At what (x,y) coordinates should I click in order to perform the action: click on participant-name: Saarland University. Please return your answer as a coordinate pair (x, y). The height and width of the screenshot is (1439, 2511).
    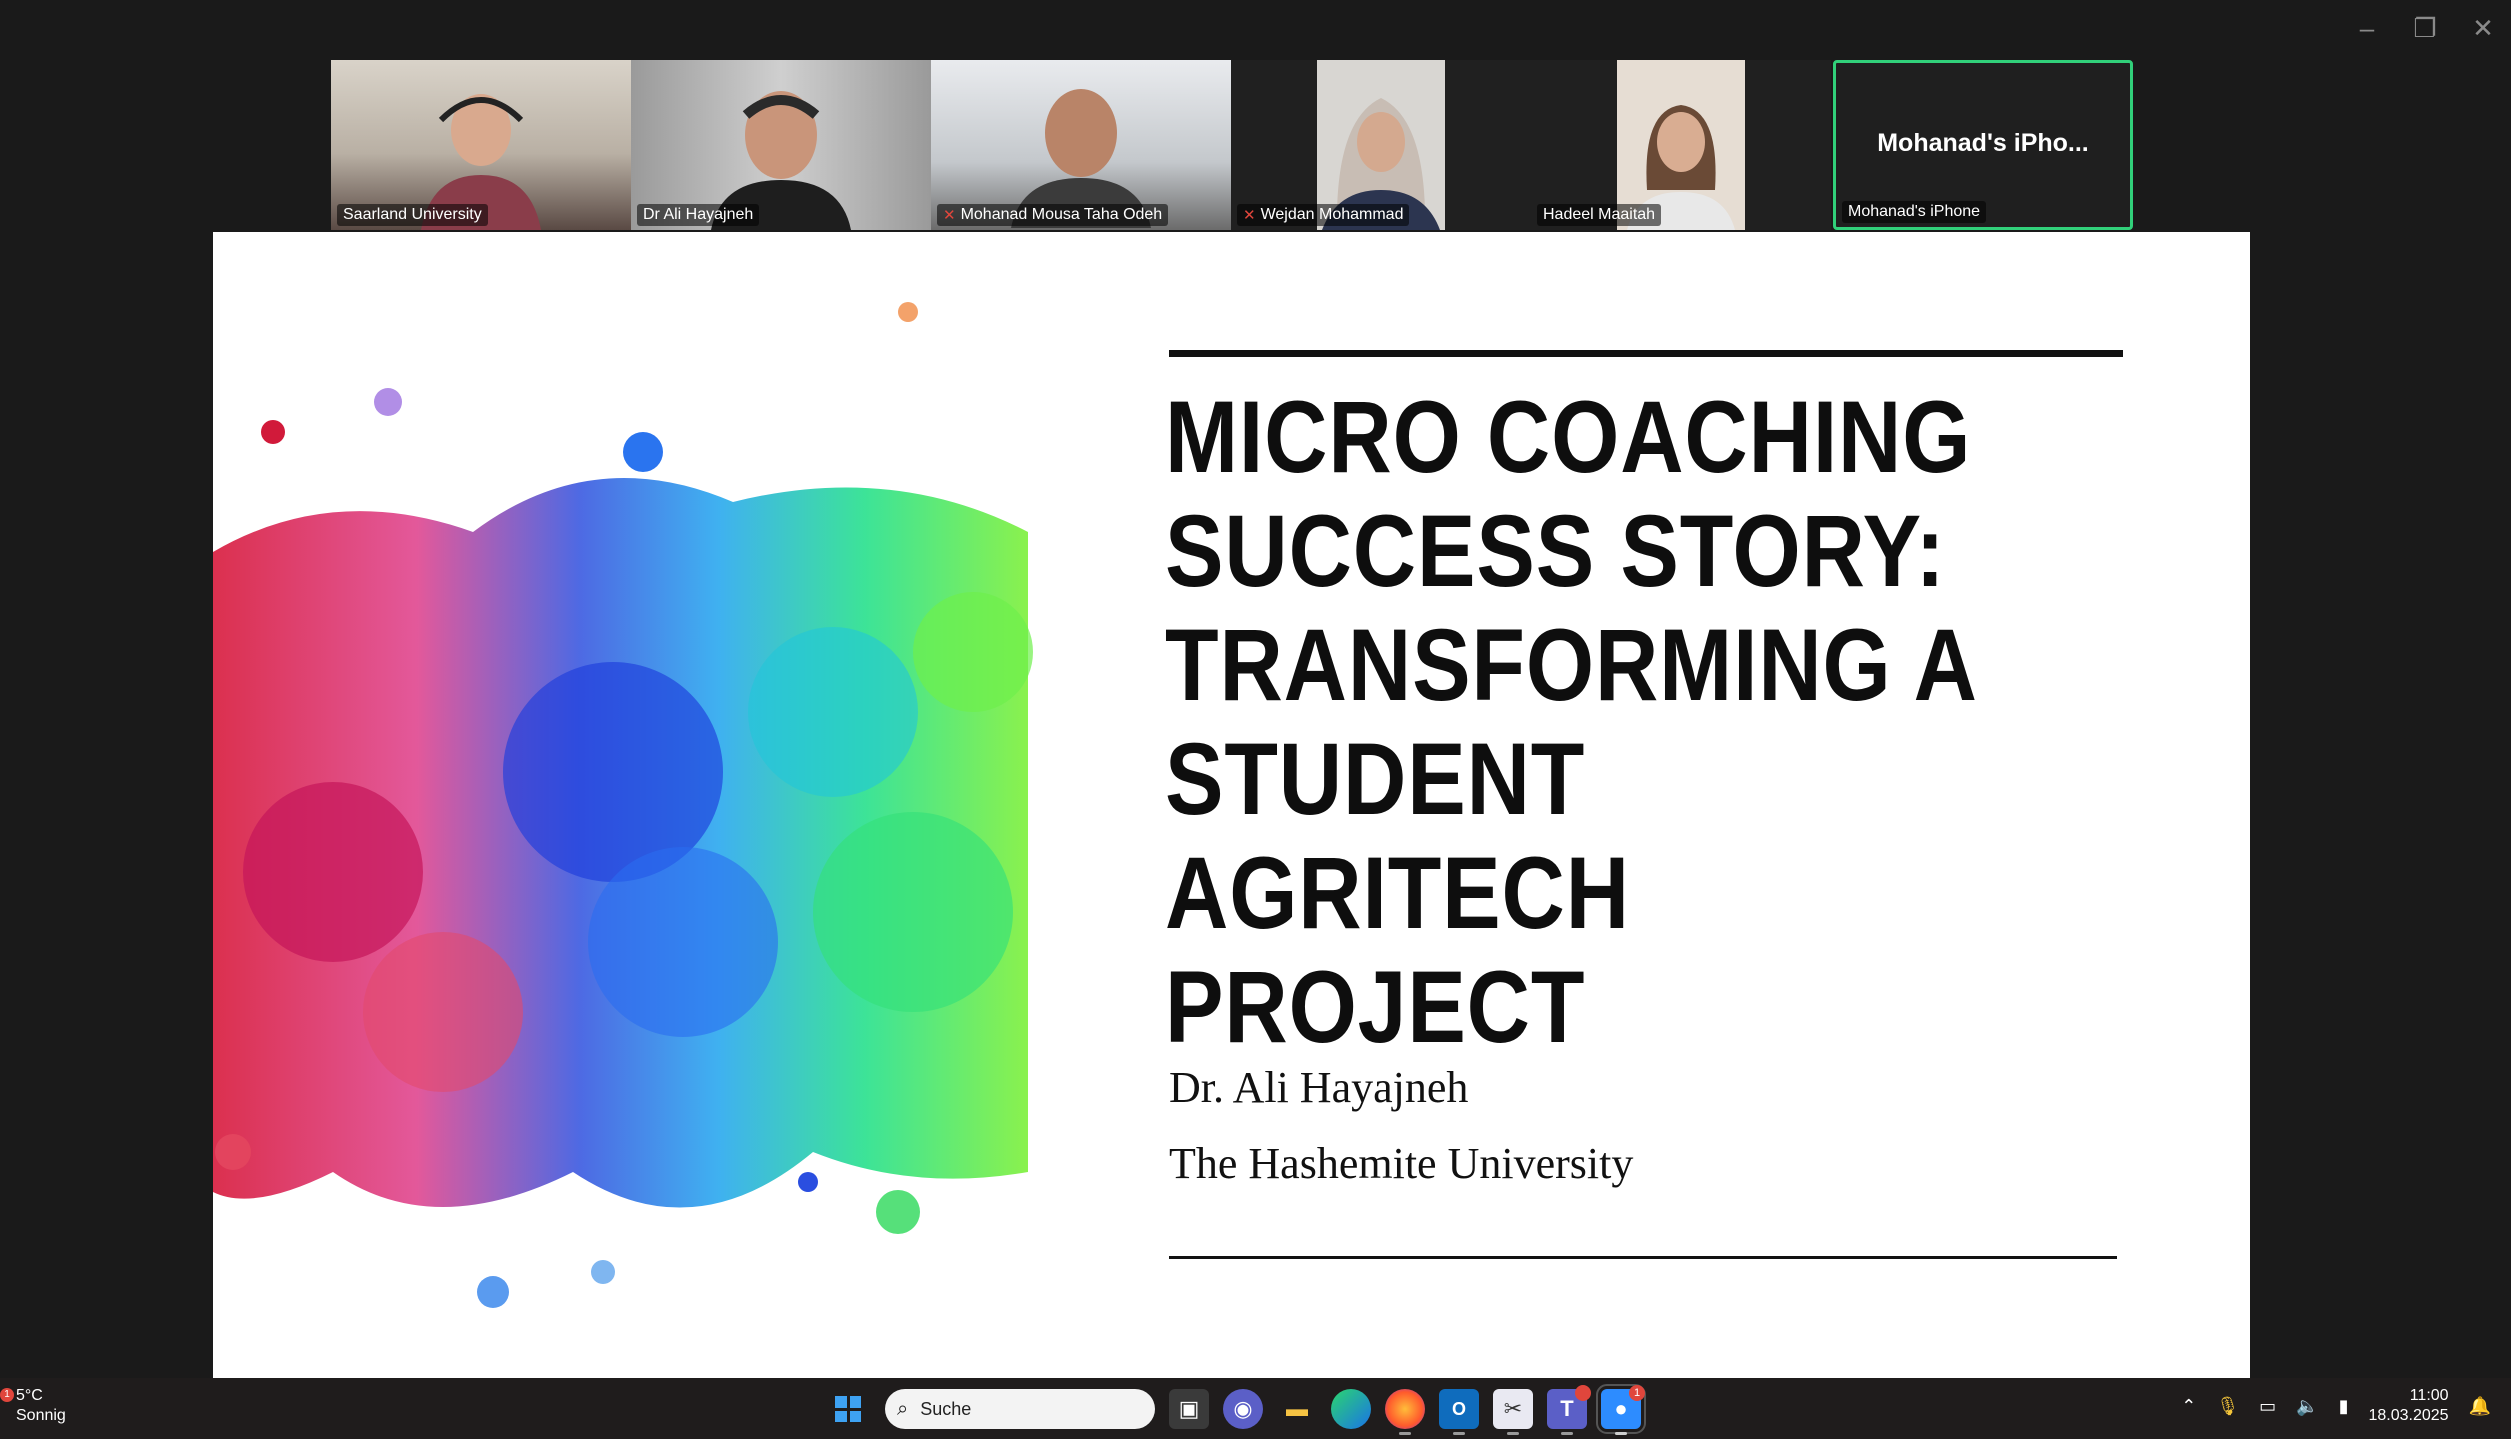
    Looking at the image, I should click on (412, 215).